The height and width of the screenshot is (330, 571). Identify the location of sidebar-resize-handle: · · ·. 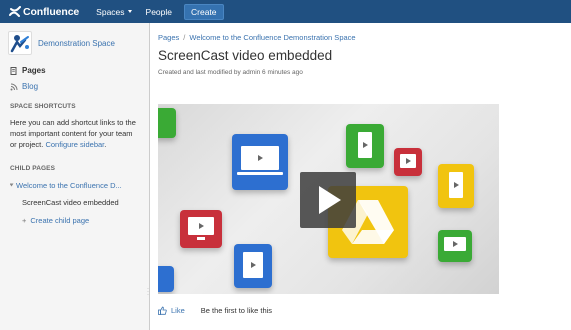
(148, 292).